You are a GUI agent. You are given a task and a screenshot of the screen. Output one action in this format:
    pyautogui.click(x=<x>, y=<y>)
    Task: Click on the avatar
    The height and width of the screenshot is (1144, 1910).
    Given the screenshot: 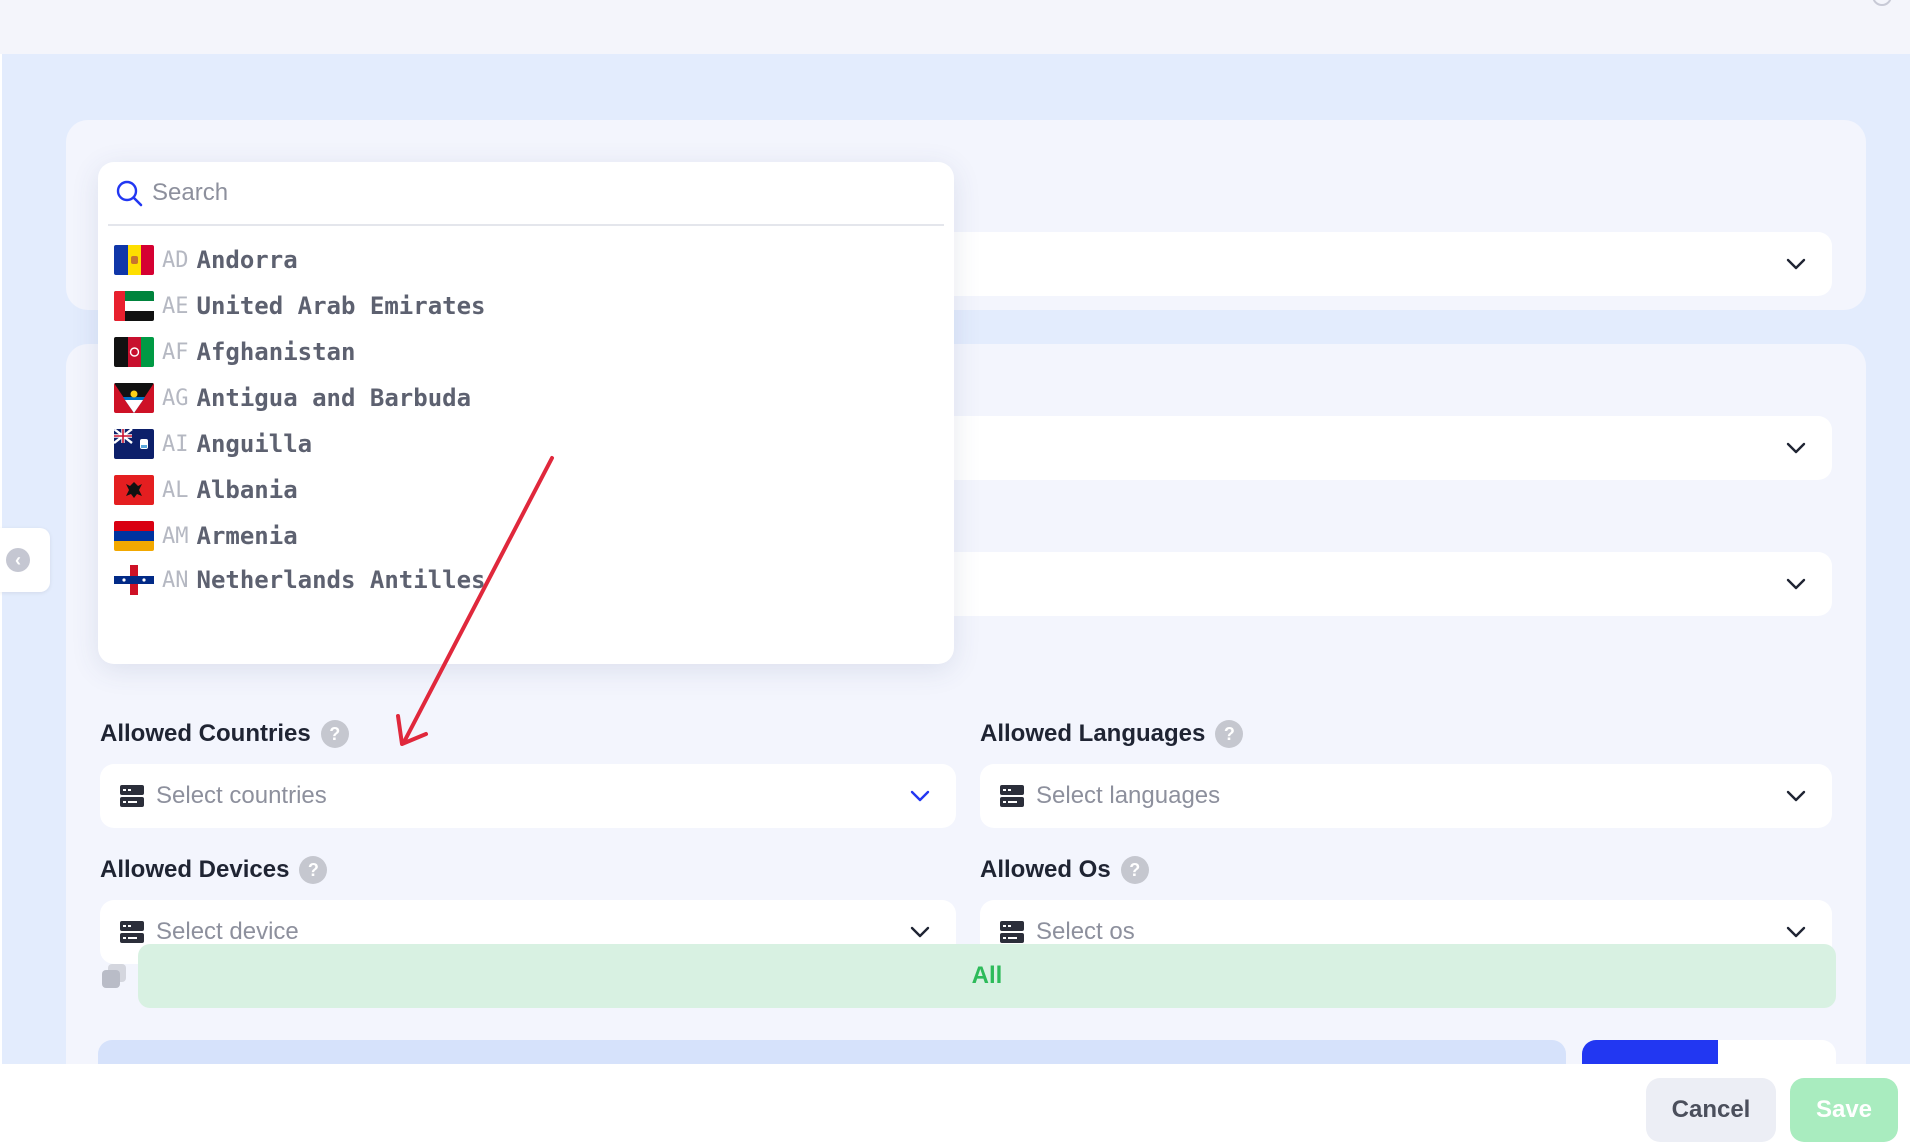 What is the action you would take?
    pyautogui.click(x=1882, y=3)
    